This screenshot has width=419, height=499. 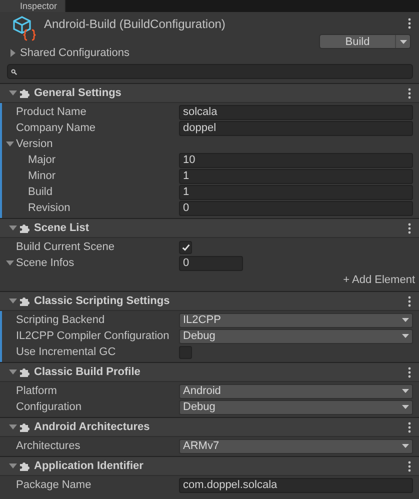 What do you see at coordinates (296, 320) in the screenshot?
I see `dropdown: IL2CPP` at bounding box center [296, 320].